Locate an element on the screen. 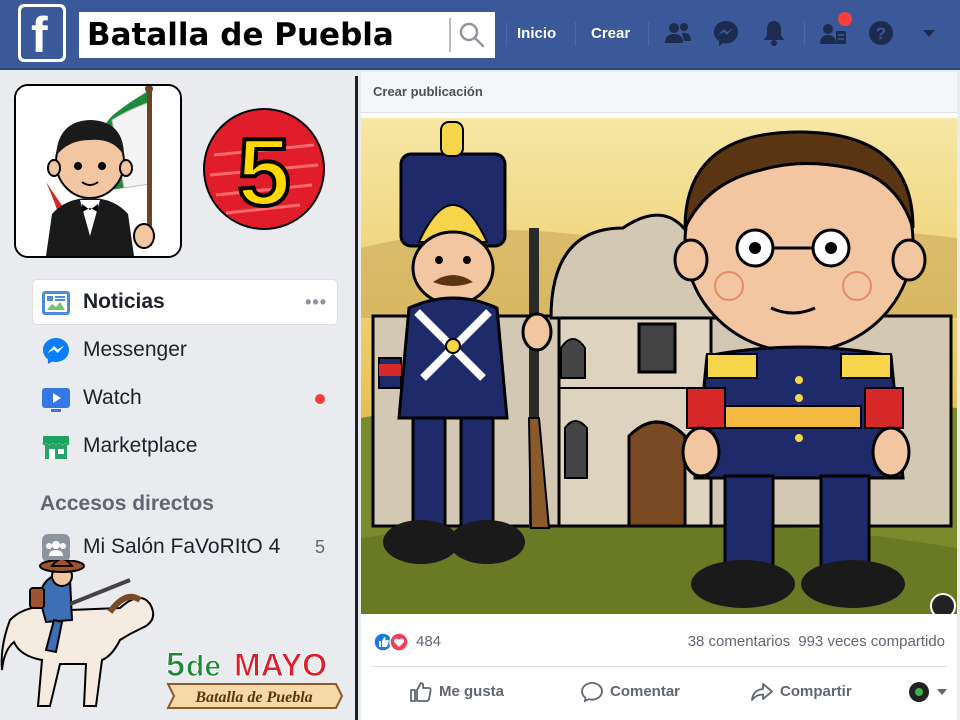  shares-count: 993 veces compartido is located at coordinates (871, 641).